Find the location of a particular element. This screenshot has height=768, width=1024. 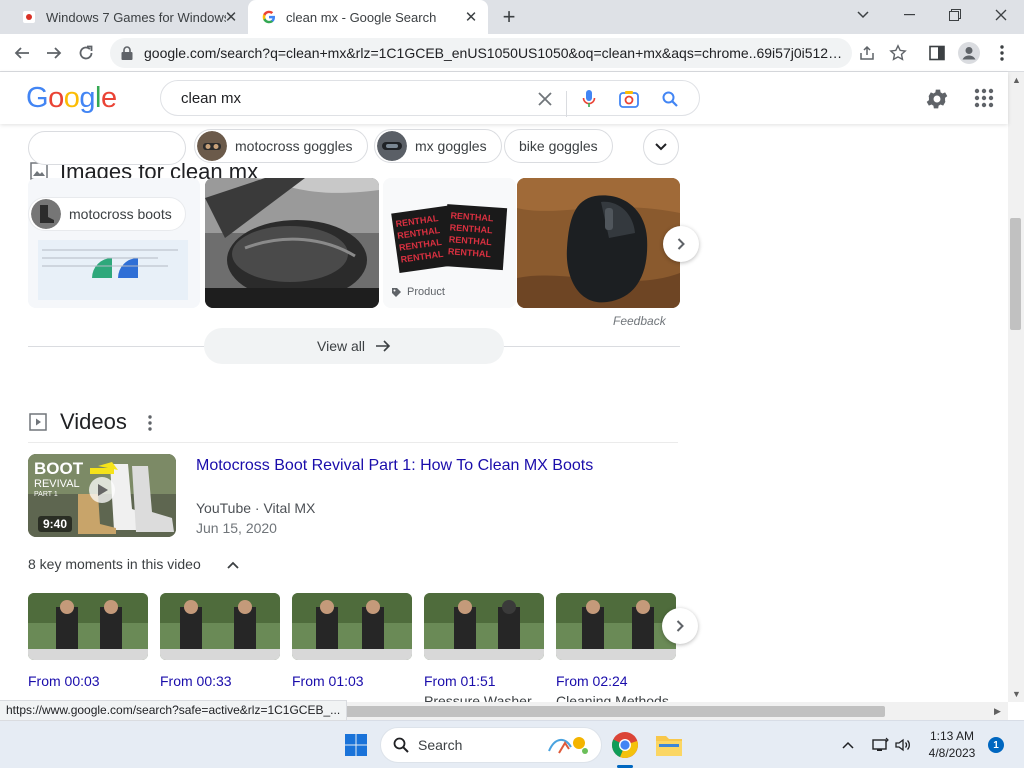

settings-gear-icon is located at coordinates (937, 99).